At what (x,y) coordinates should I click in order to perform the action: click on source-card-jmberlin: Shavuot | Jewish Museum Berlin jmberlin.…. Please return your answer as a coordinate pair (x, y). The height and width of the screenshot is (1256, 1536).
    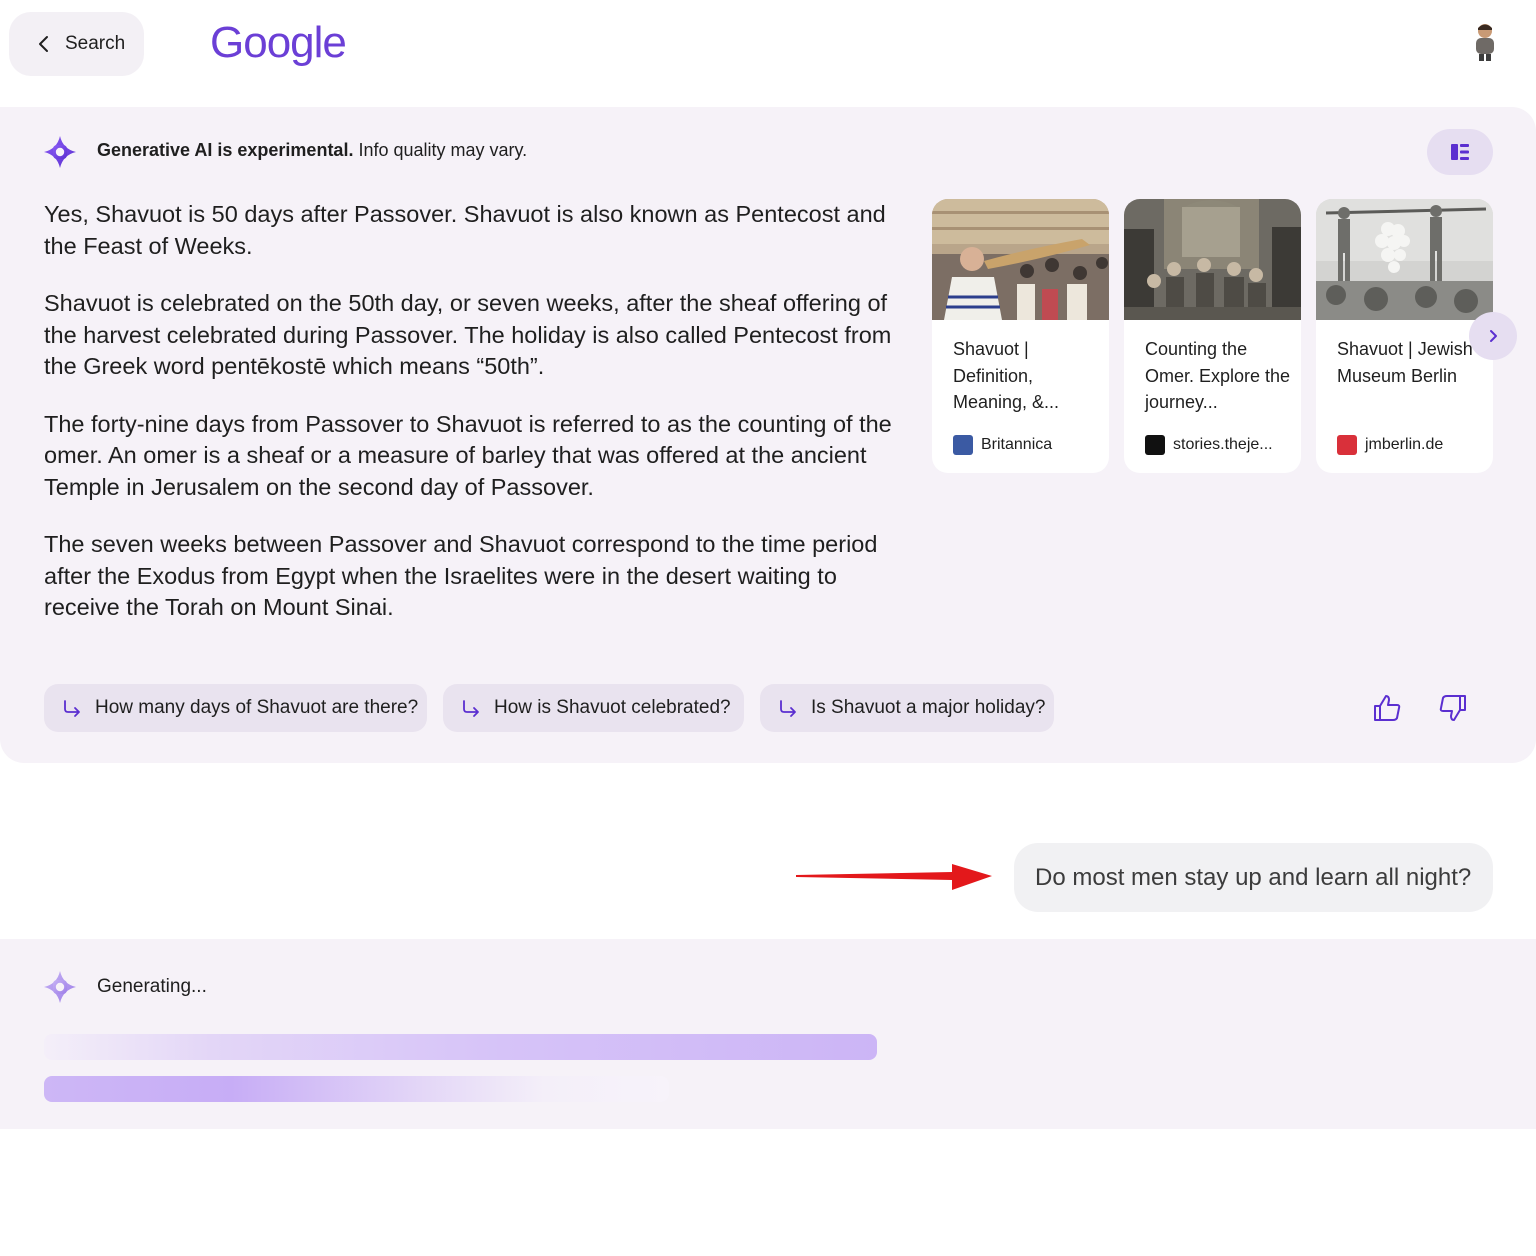
    Looking at the image, I should click on (1404, 336).